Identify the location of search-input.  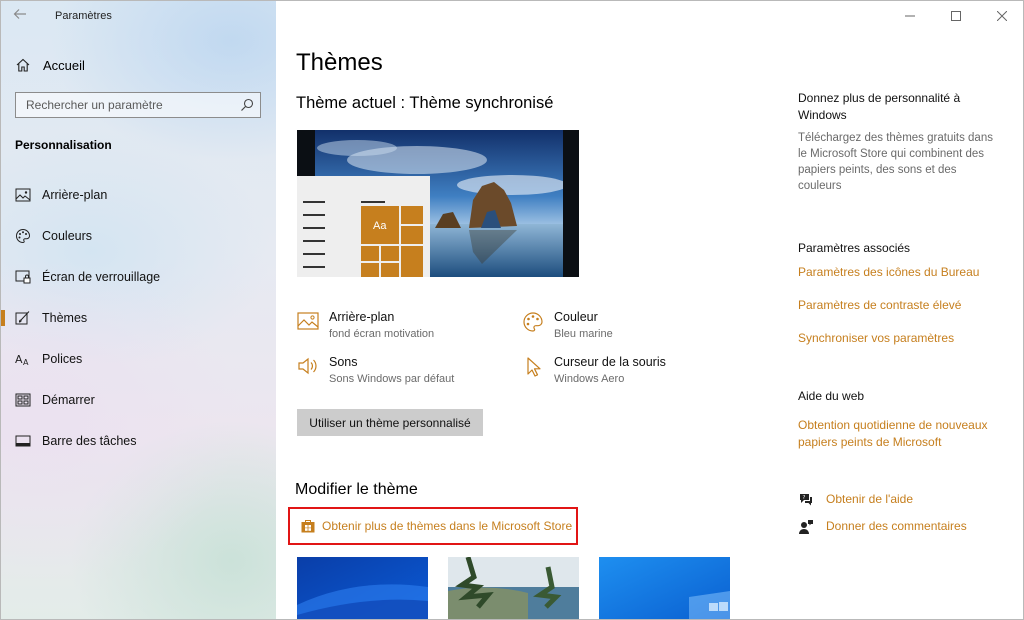
(131, 105).